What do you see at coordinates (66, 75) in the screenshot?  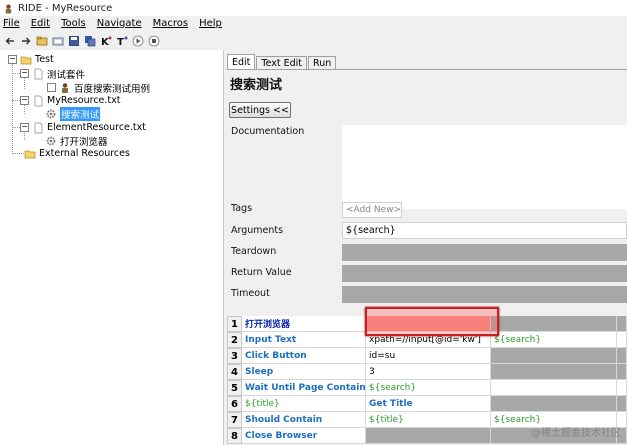 I see `tree-label-suite: 测试套件` at bounding box center [66, 75].